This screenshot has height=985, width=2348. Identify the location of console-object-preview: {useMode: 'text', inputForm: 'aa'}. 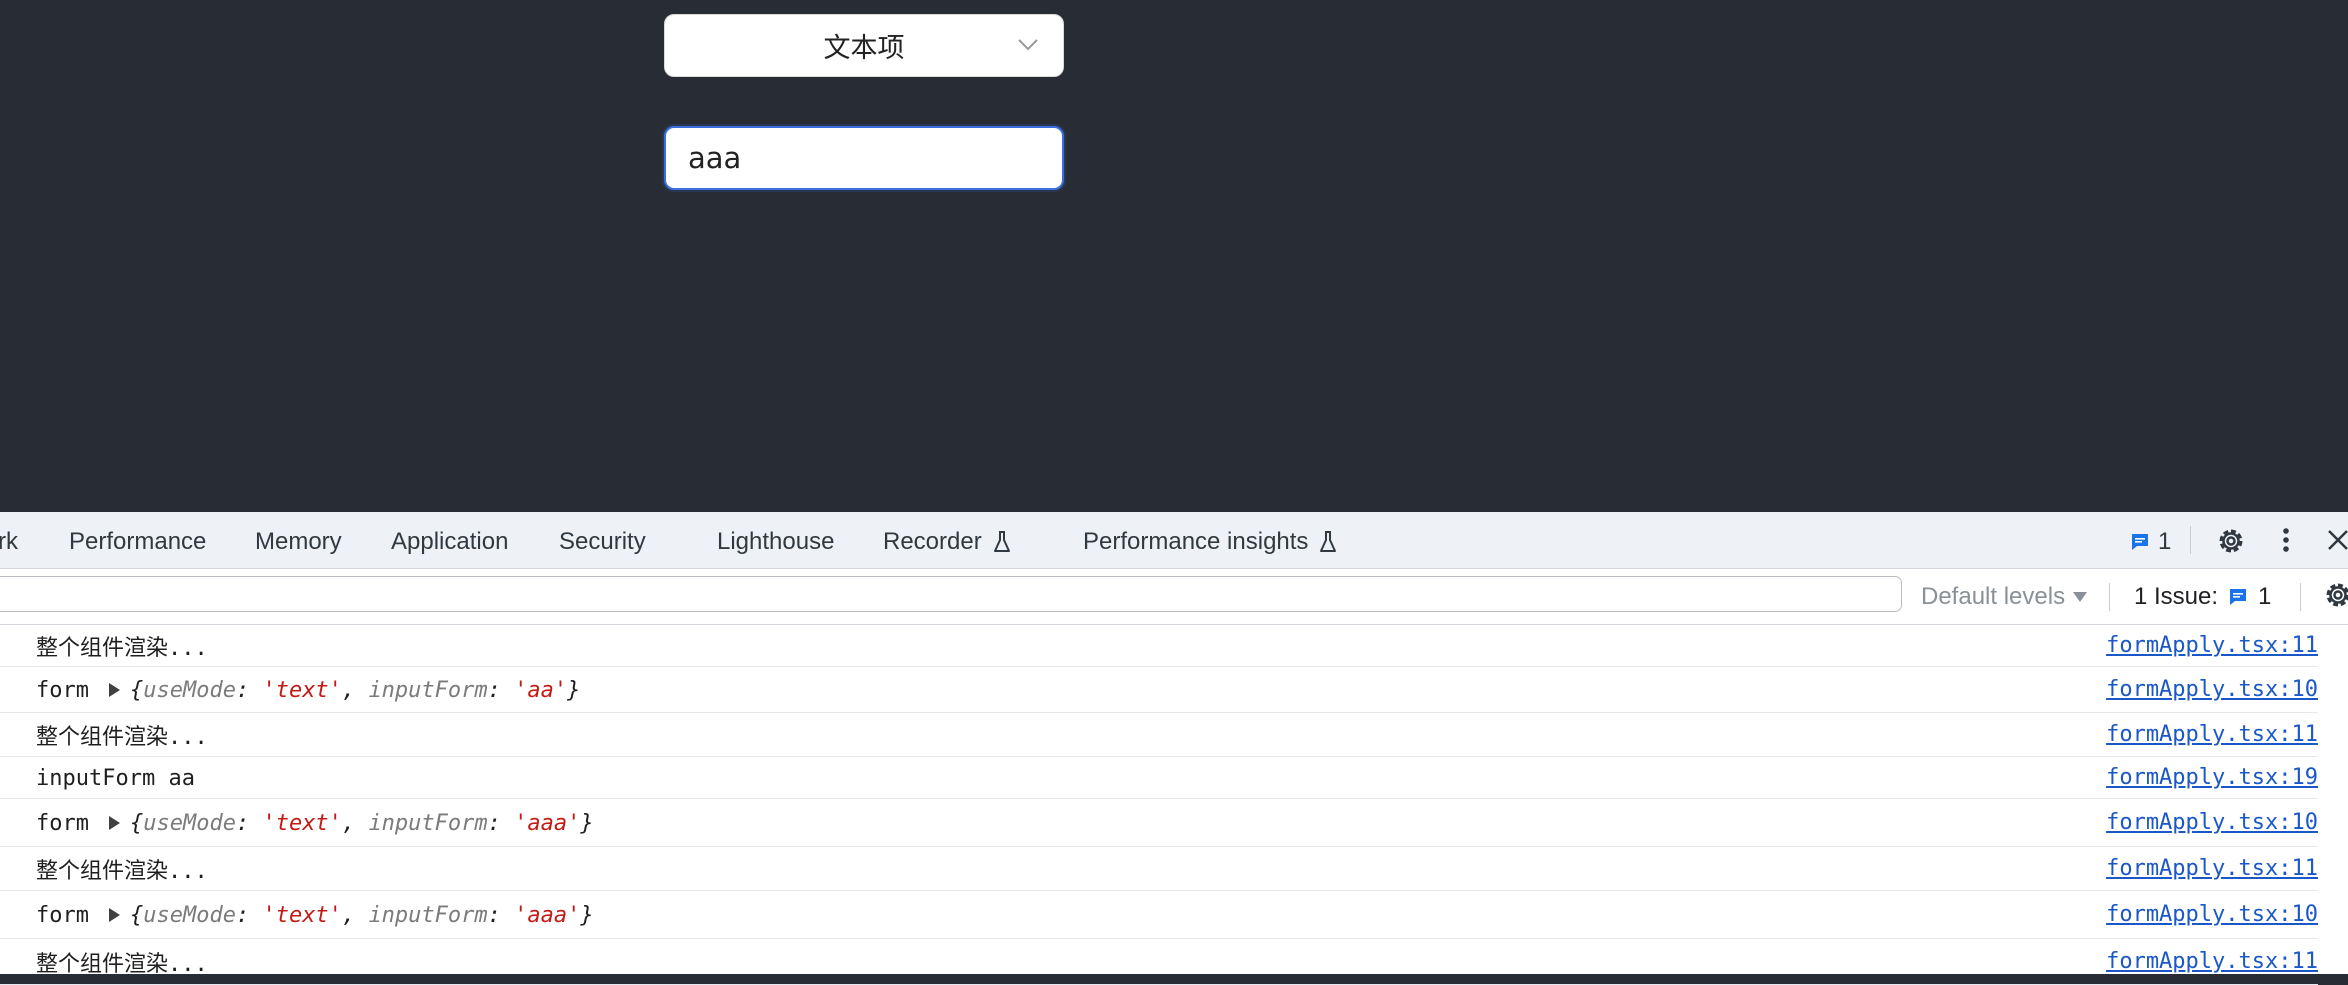
(355, 690).